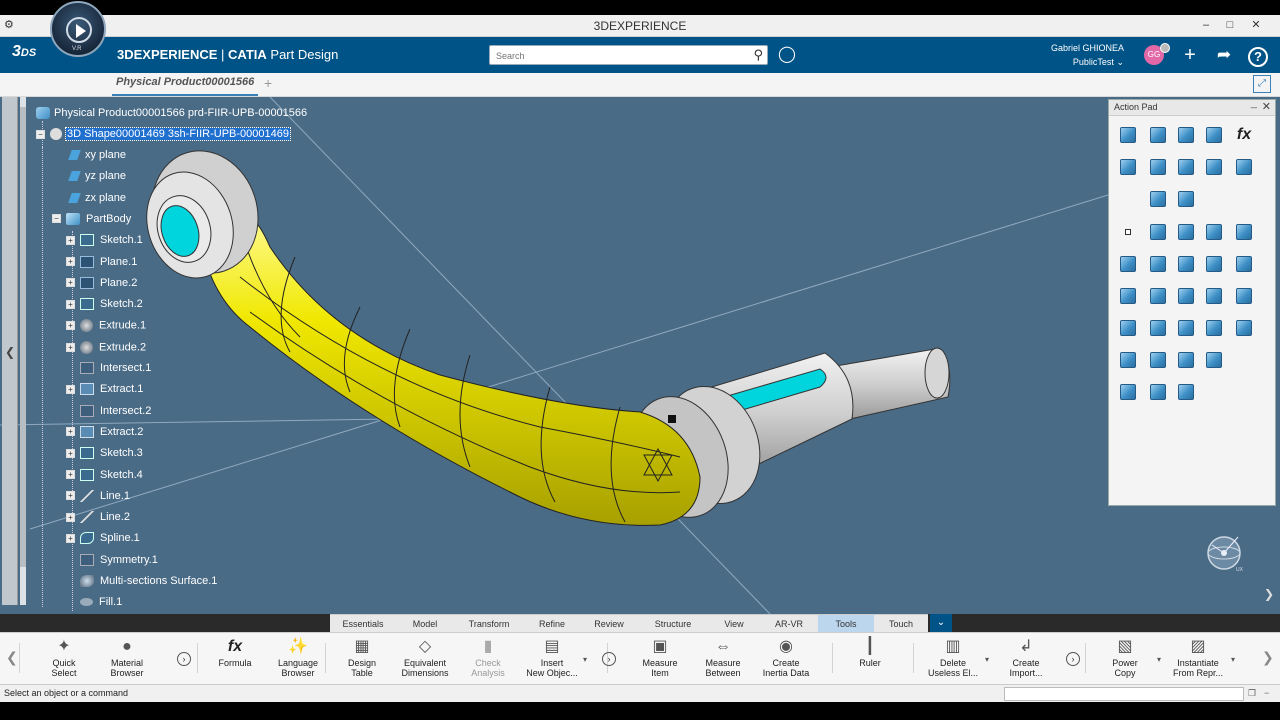 The height and width of the screenshot is (720, 1280). What do you see at coordinates (1244, 328) in the screenshot?
I see `split-icon` at bounding box center [1244, 328].